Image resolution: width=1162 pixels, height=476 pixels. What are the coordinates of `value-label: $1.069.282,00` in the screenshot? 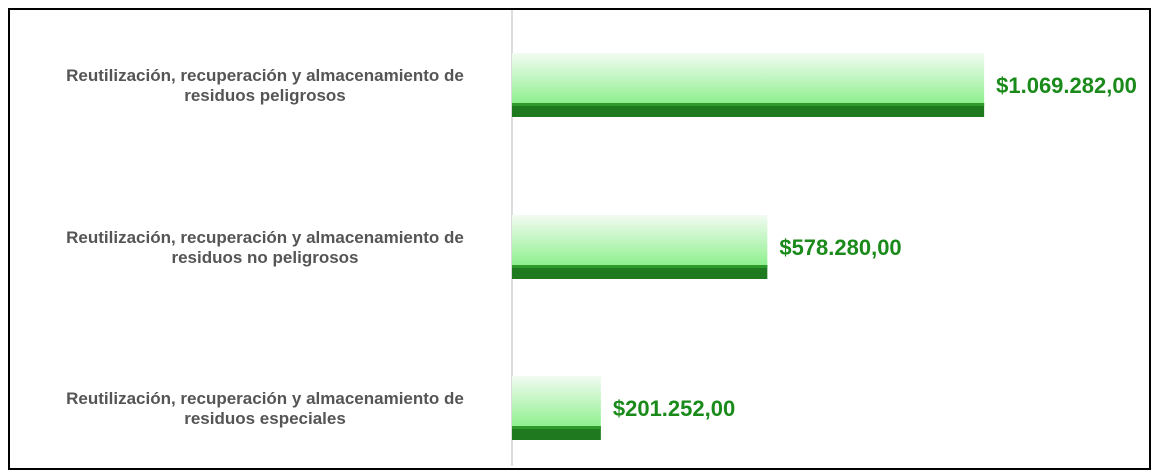 It's located at (1066, 85).